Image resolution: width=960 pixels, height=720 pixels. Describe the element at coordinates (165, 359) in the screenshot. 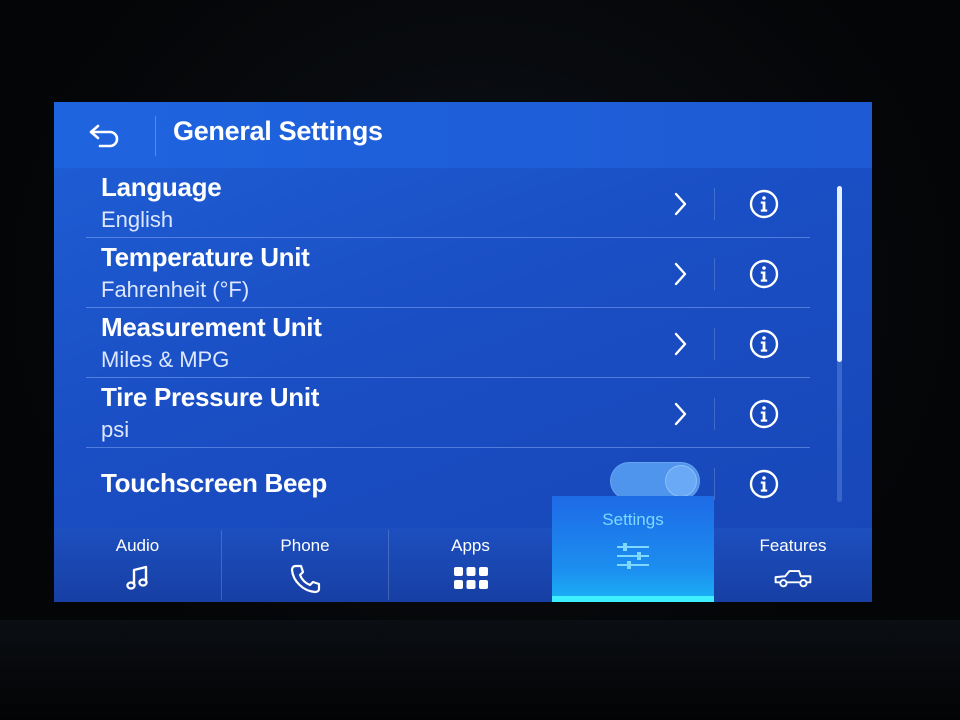

I see `setting-value: Miles & MPG` at that location.